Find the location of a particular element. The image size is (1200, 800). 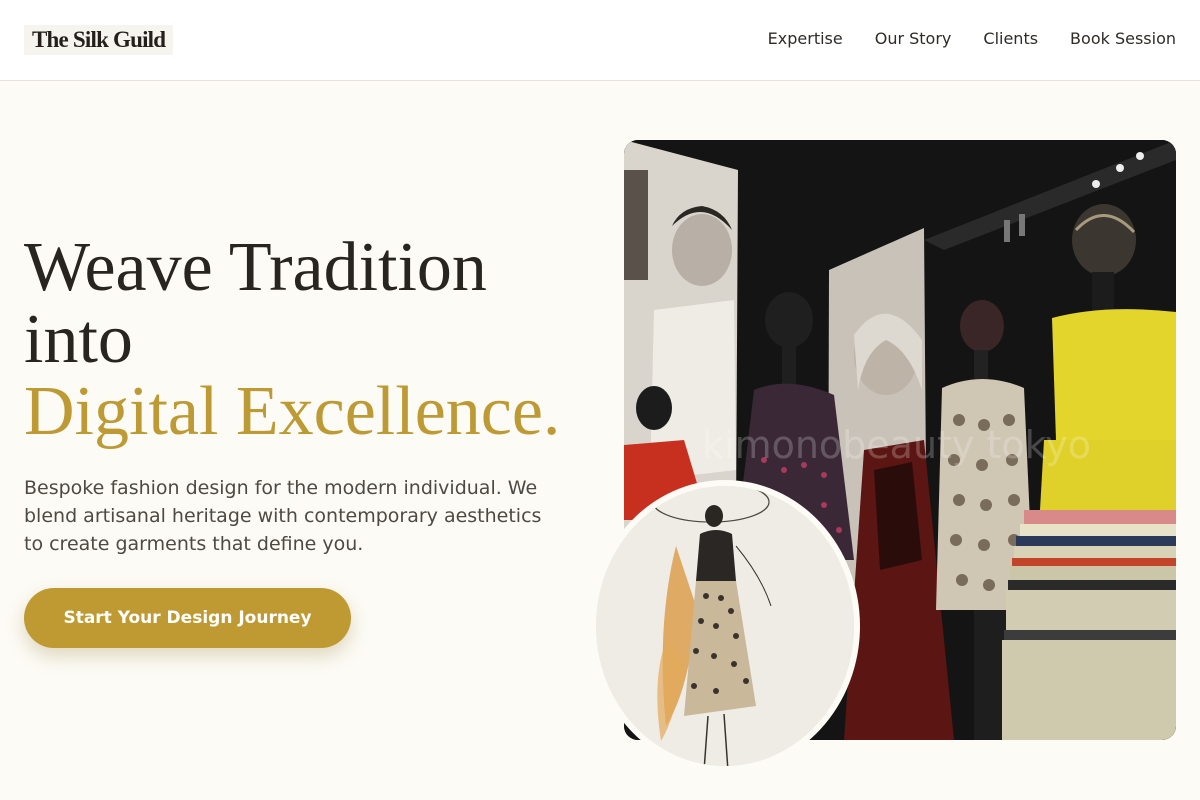

nav-link-book-session: Book Session is located at coordinates (1123, 39).